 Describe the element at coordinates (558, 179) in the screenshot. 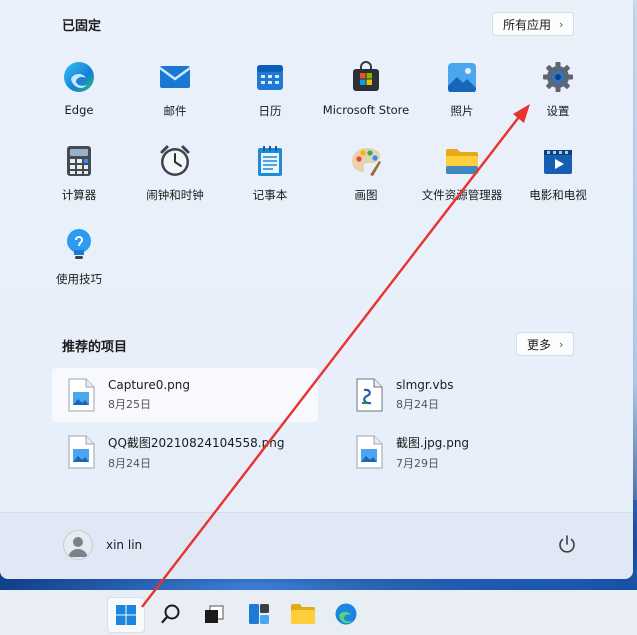

I see `app-movies-tv: 电影和电视` at that location.